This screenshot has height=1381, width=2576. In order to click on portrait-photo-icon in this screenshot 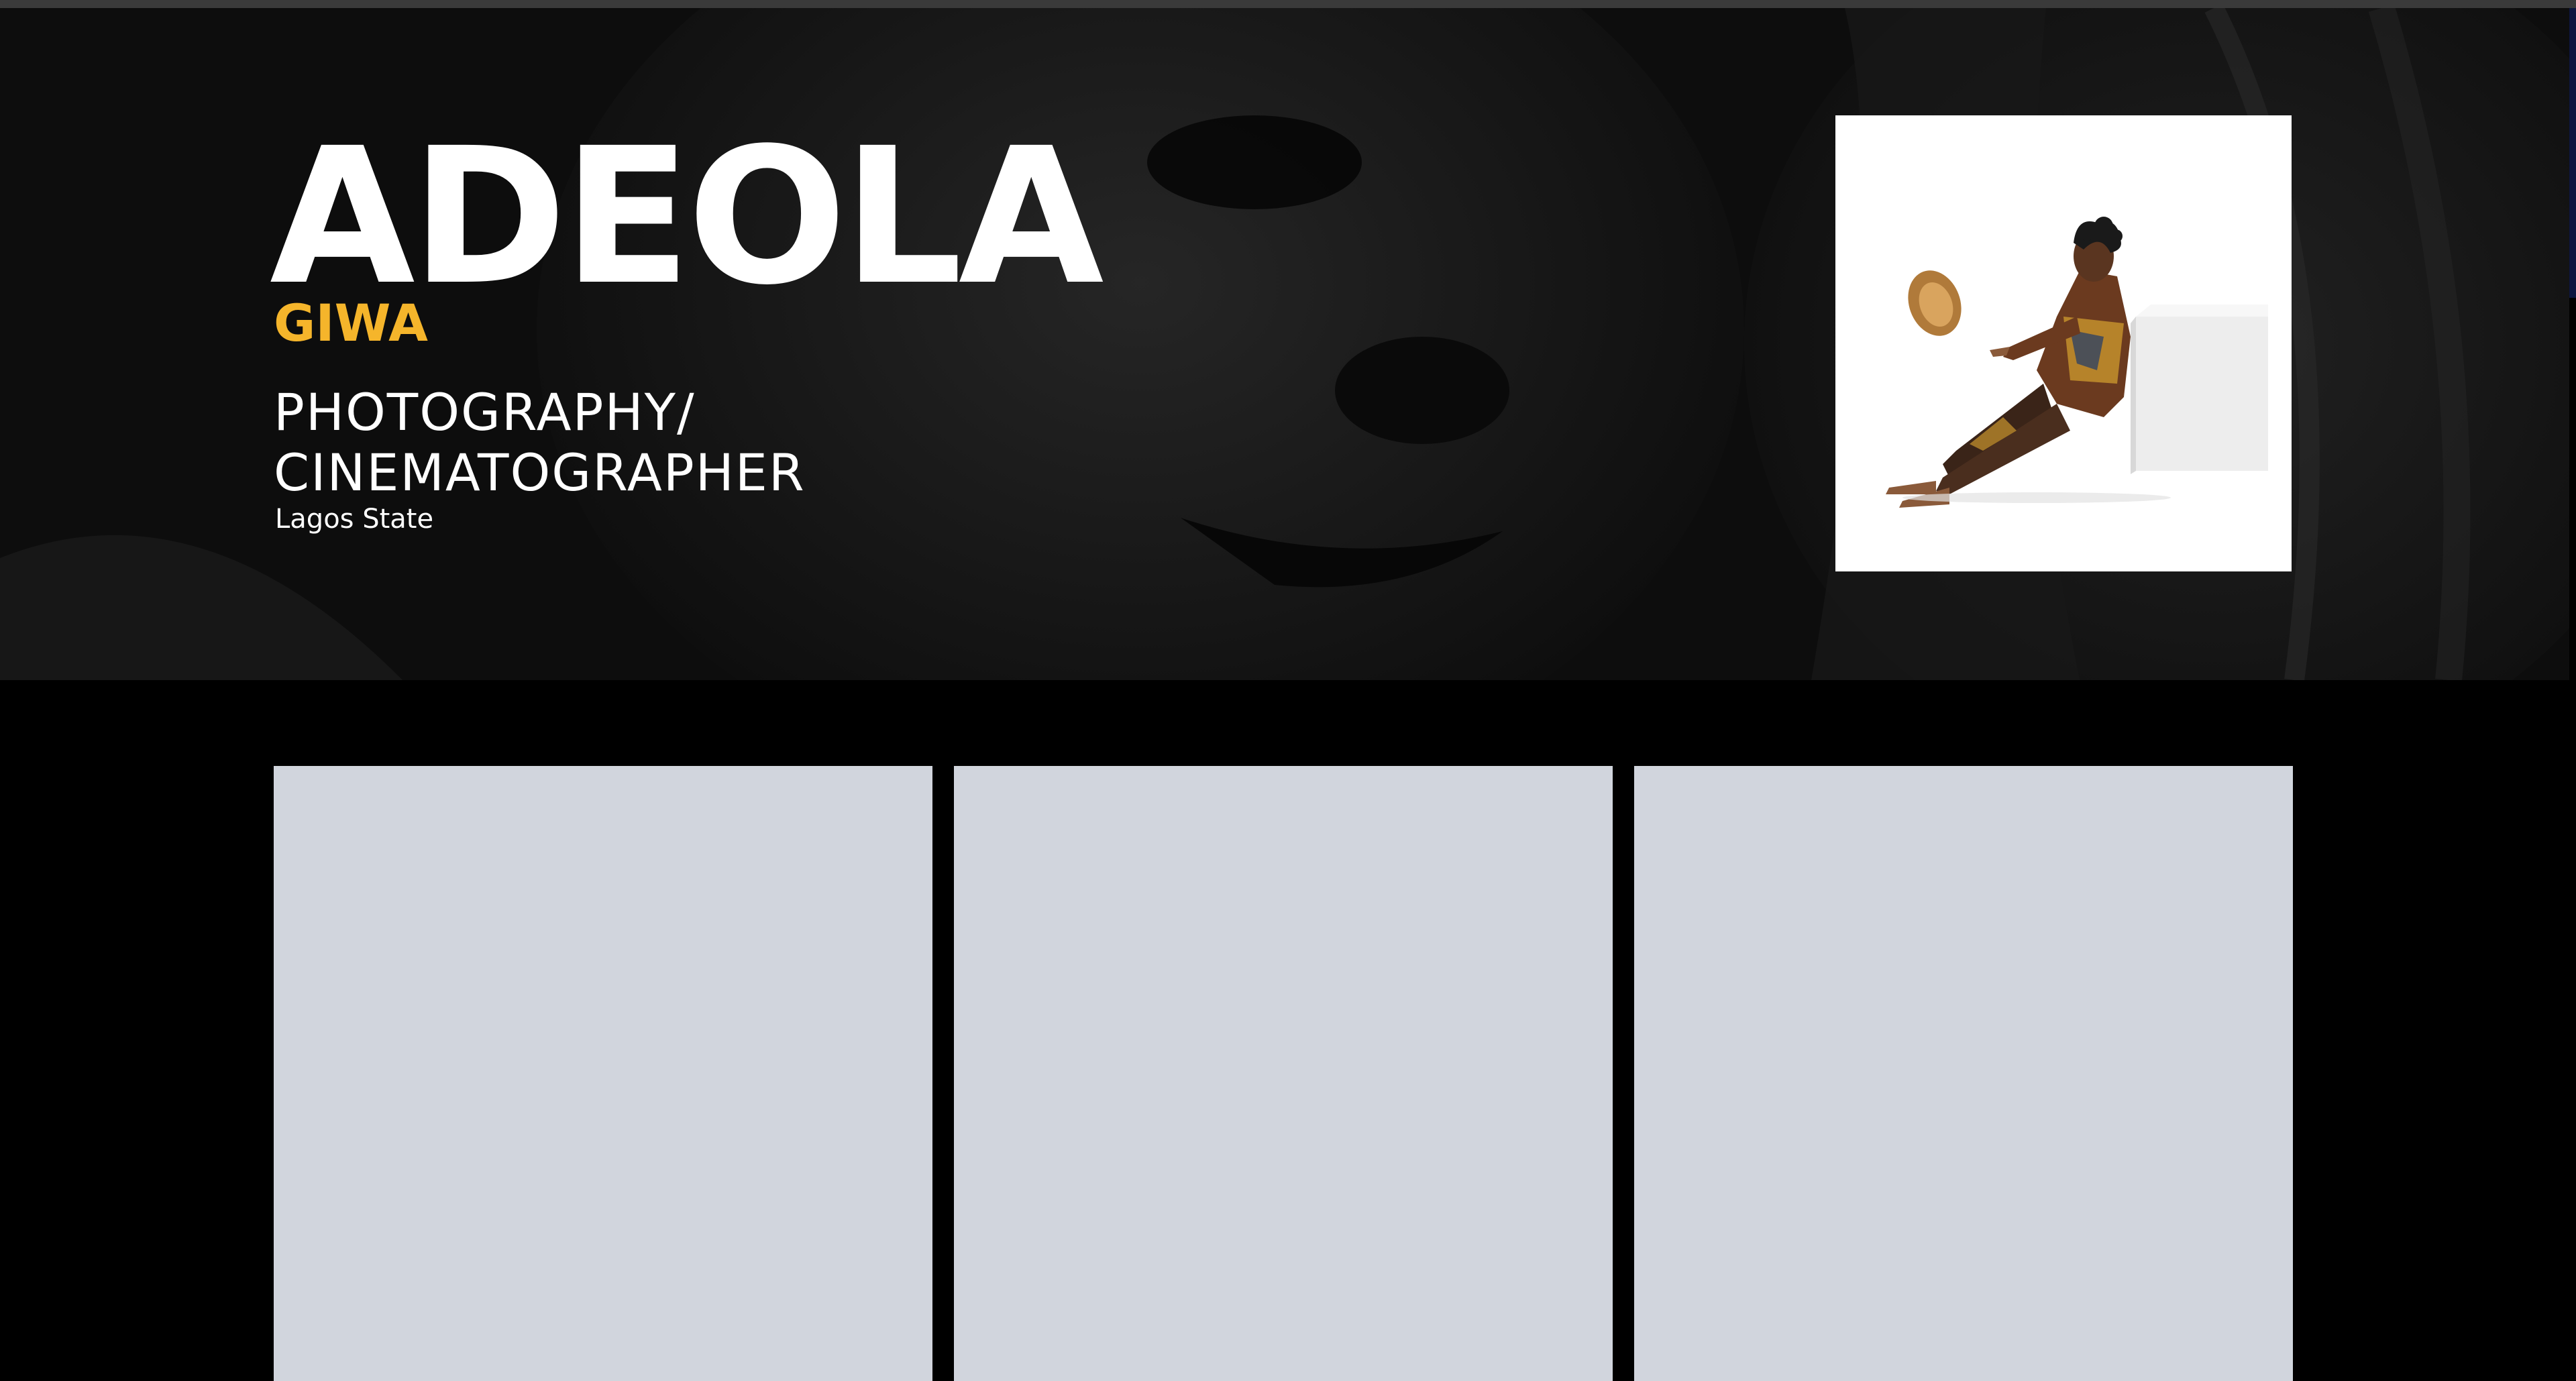, I will do `click(2063, 343)`.